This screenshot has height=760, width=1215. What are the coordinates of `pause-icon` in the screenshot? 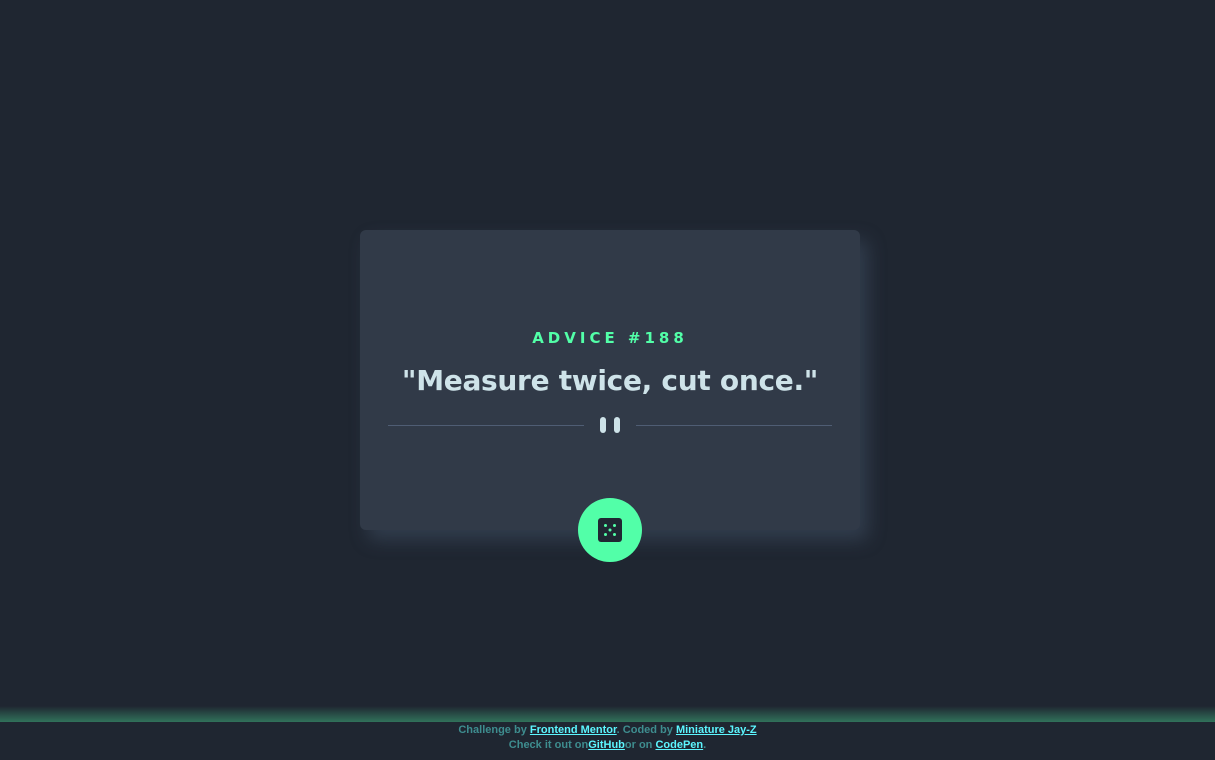 It's located at (610, 425).